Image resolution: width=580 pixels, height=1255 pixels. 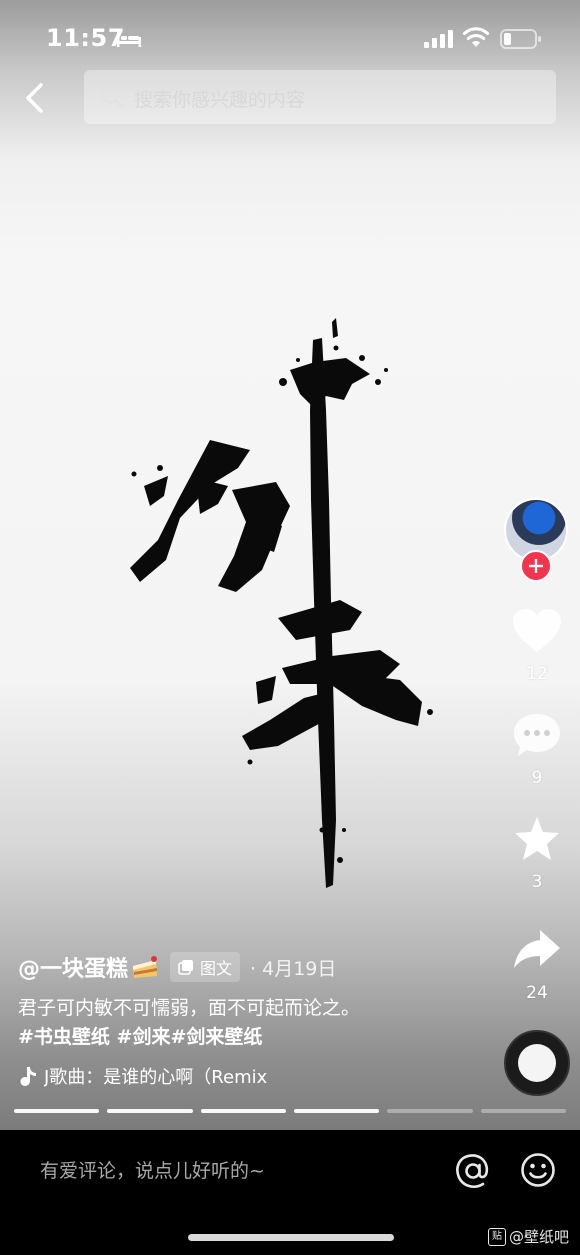 I want to click on status-bar: 11:57, so click(x=290, y=39).